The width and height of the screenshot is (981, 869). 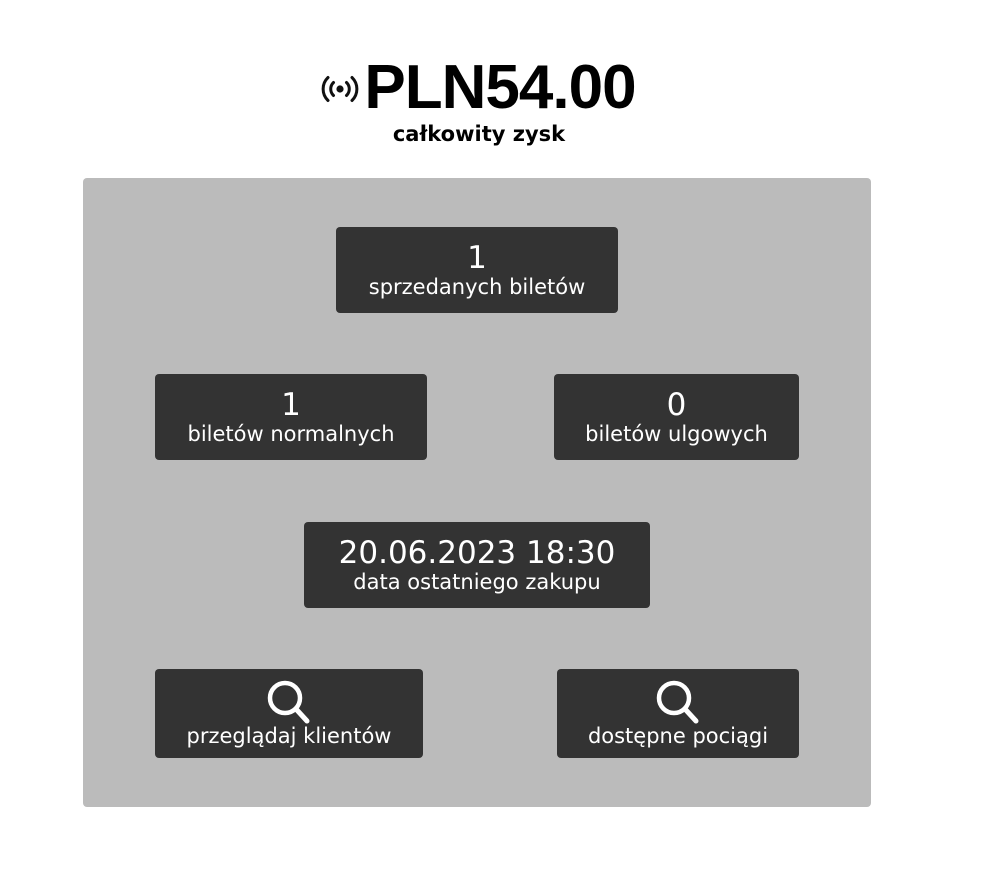 I want to click on browse-clients-label: przeglądaj klientów, so click(x=289, y=736).